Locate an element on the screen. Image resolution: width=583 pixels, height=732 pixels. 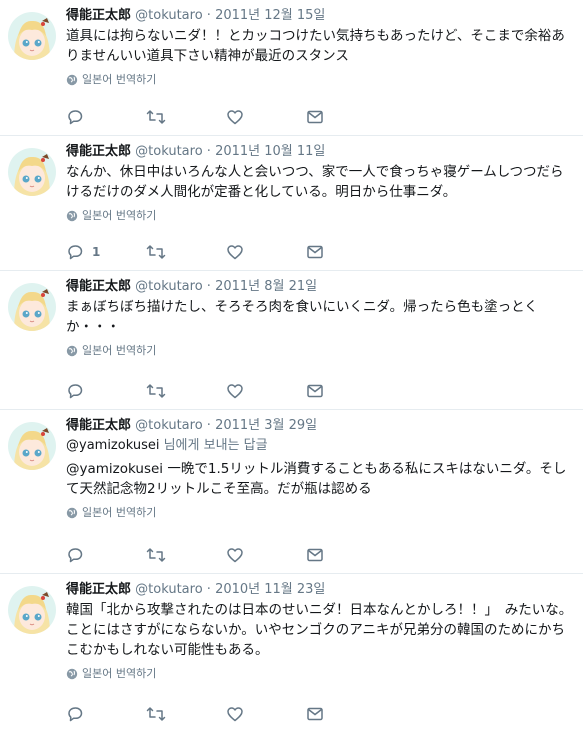
reply-button: 1 is located at coordinates (106, 252).